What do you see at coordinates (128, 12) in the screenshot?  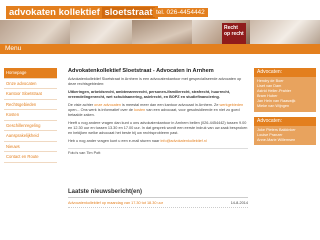 I see `logo-part-sloetstraat: sloetstraat` at bounding box center [128, 12].